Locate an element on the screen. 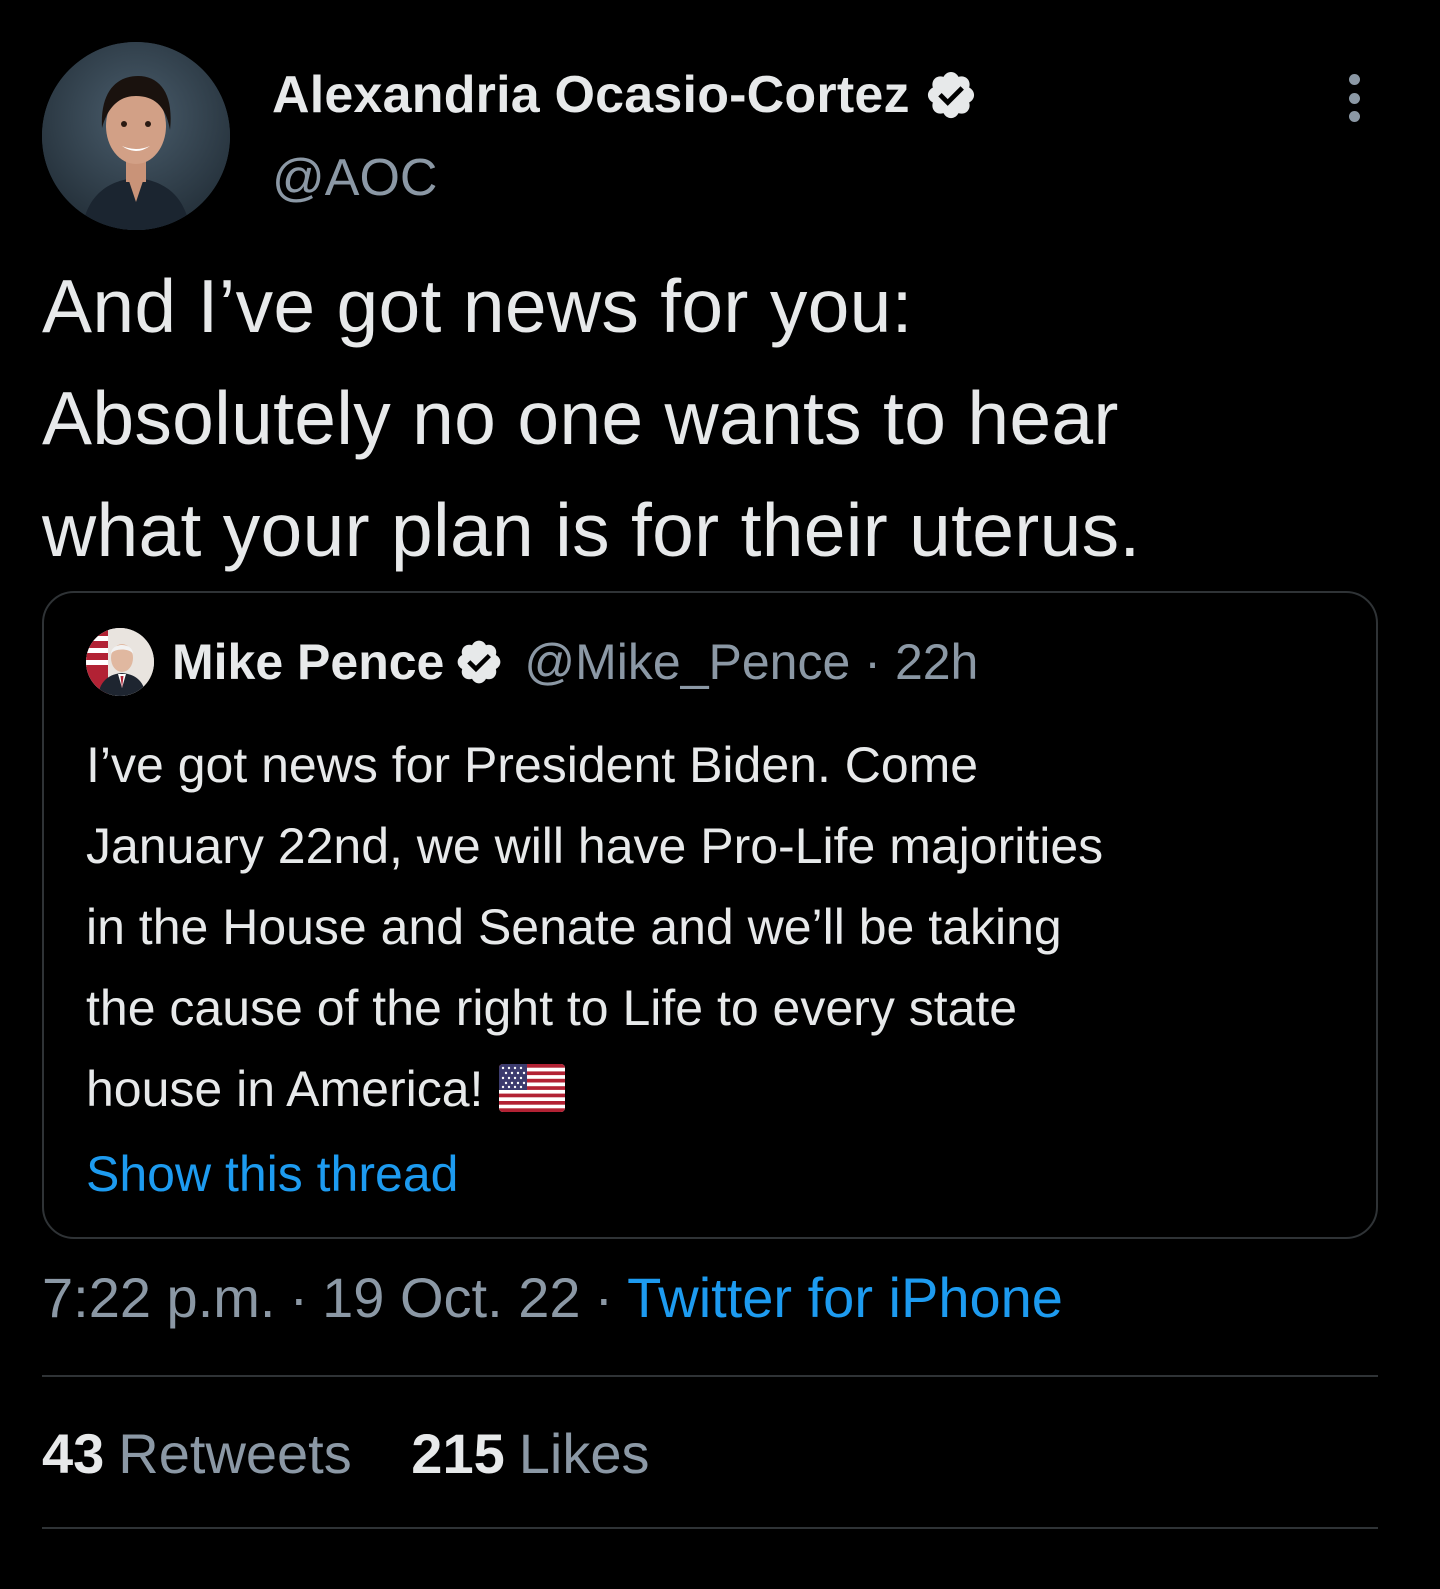 The height and width of the screenshot is (1589, 1440). tweet-stats: 43 Retweets 215 Likes is located at coordinates (345, 1454).